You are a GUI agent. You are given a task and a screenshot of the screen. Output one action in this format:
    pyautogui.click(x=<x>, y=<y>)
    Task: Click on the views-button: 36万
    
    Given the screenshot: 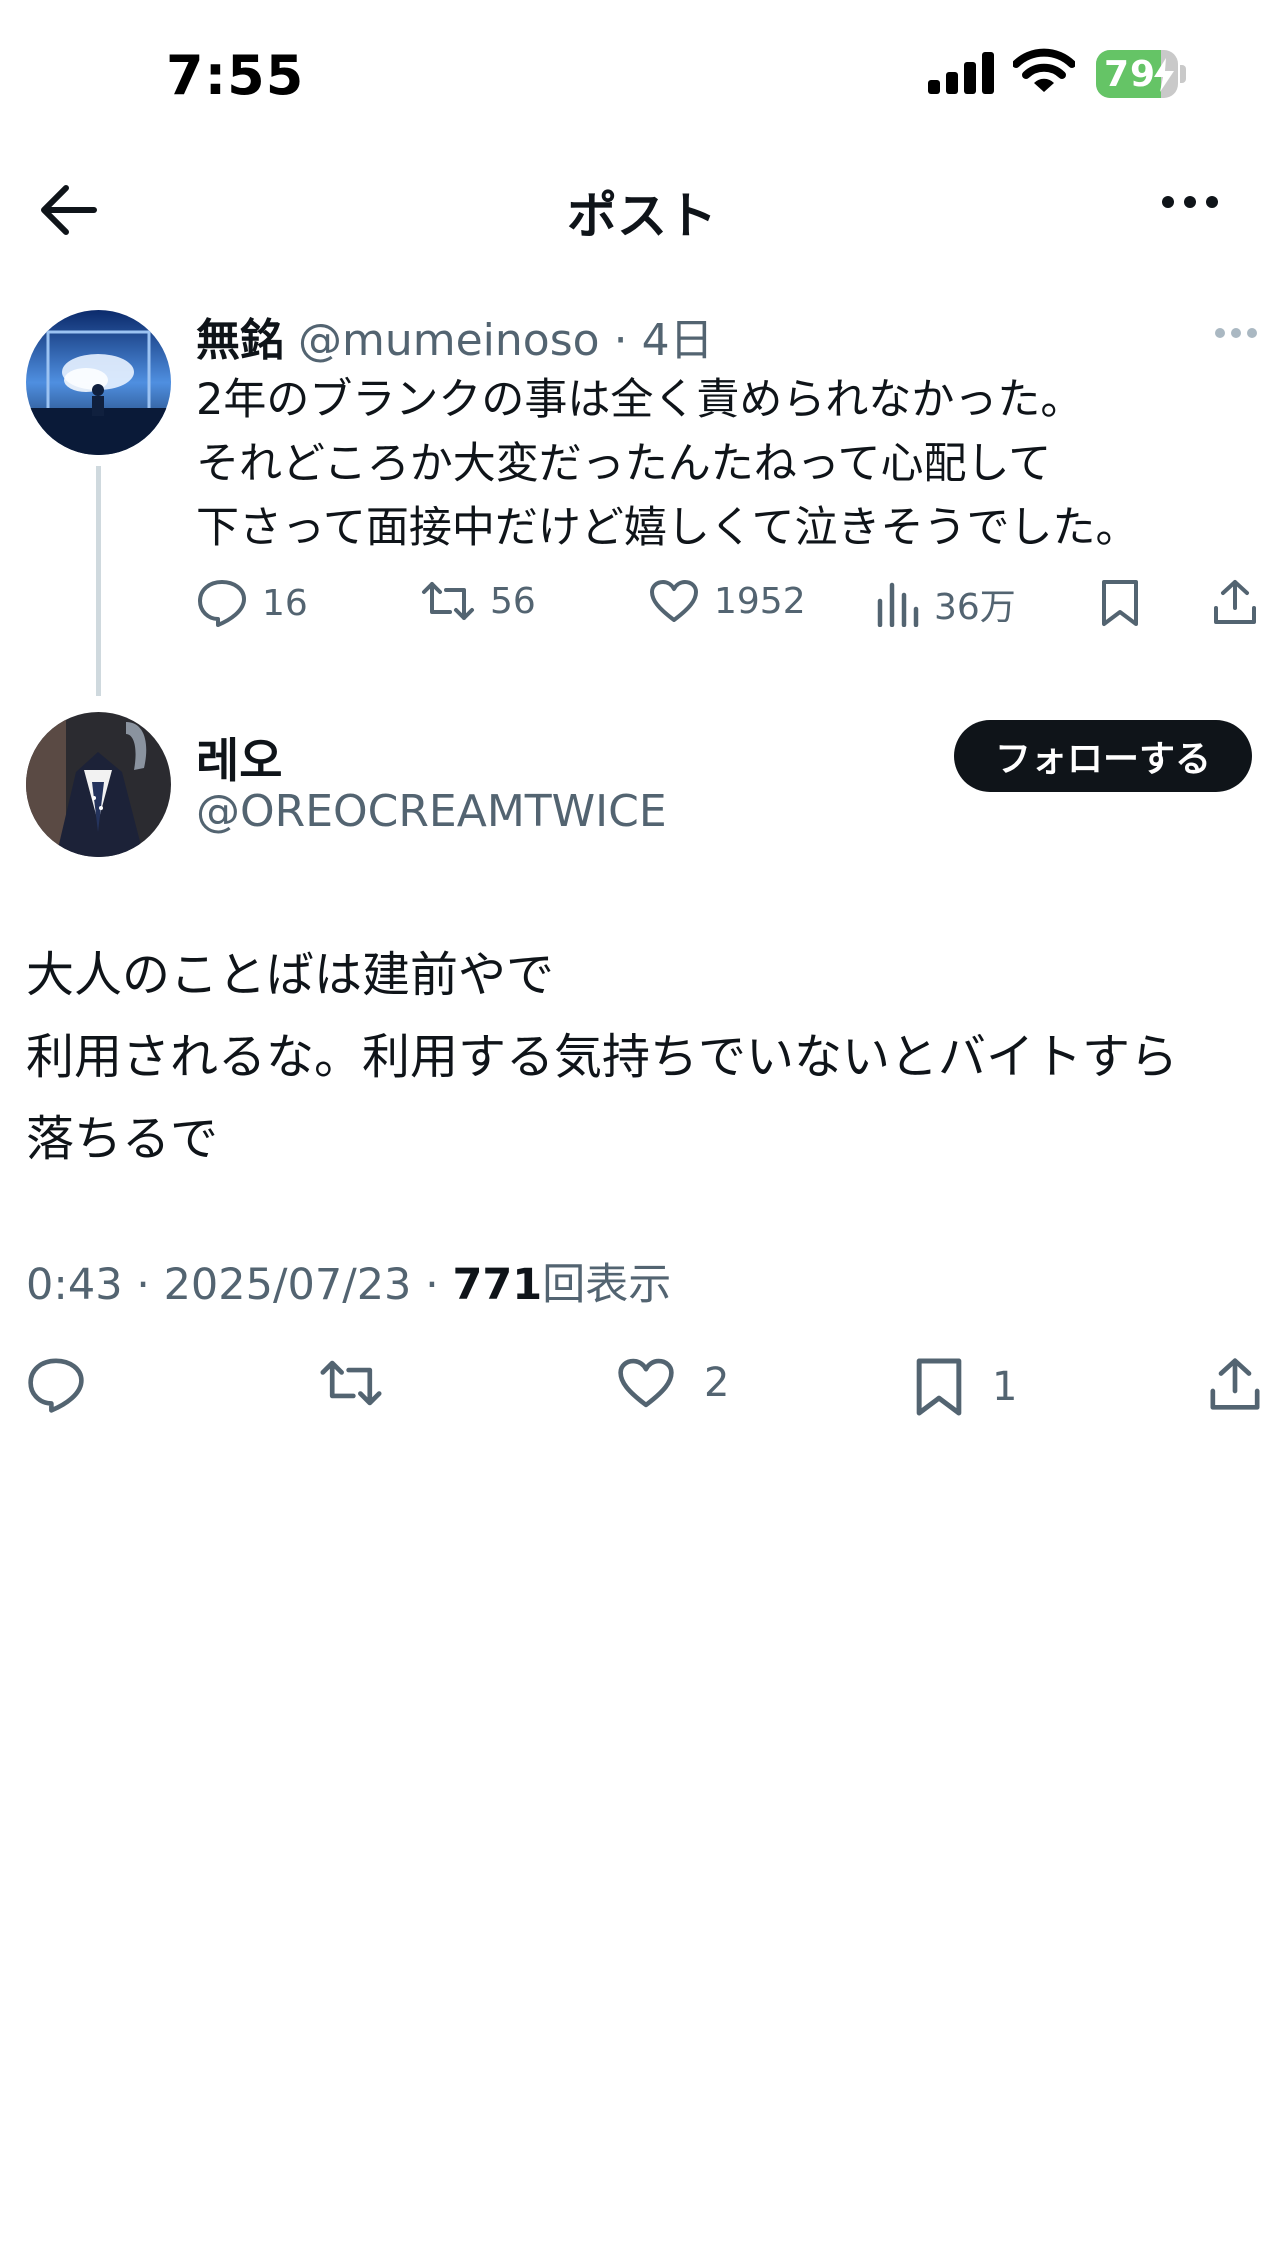 What is the action you would take?
    pyautogui.click(x=946, y=604)
    